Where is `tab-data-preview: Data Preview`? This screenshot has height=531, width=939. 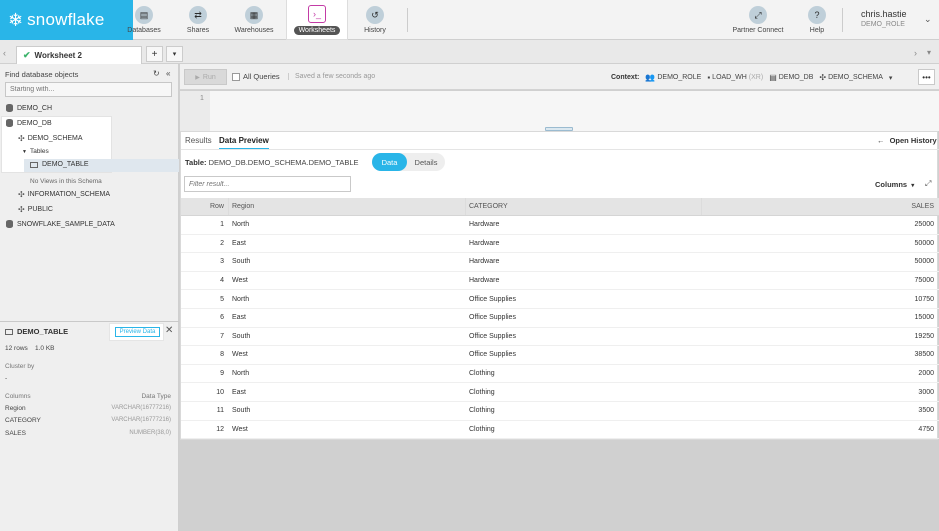 tab-data-preview: Data Preview is located at coordinates (244, 143).